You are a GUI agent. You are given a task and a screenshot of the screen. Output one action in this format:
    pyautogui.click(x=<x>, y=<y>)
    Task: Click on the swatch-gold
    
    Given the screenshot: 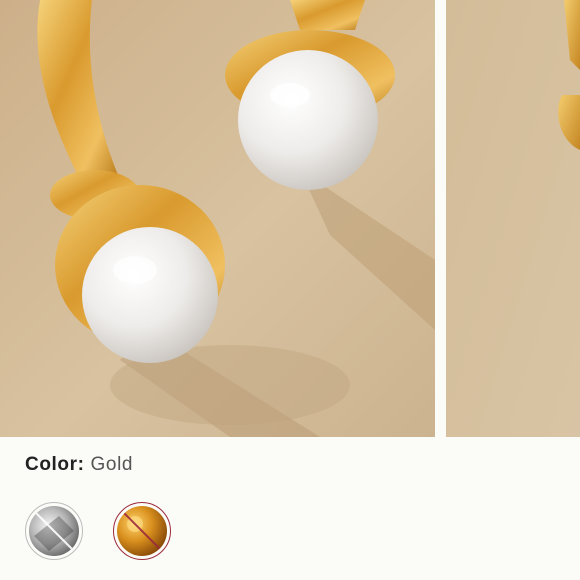 What is the action you would take?
    pyautogui.click(x=142, y=531)
    